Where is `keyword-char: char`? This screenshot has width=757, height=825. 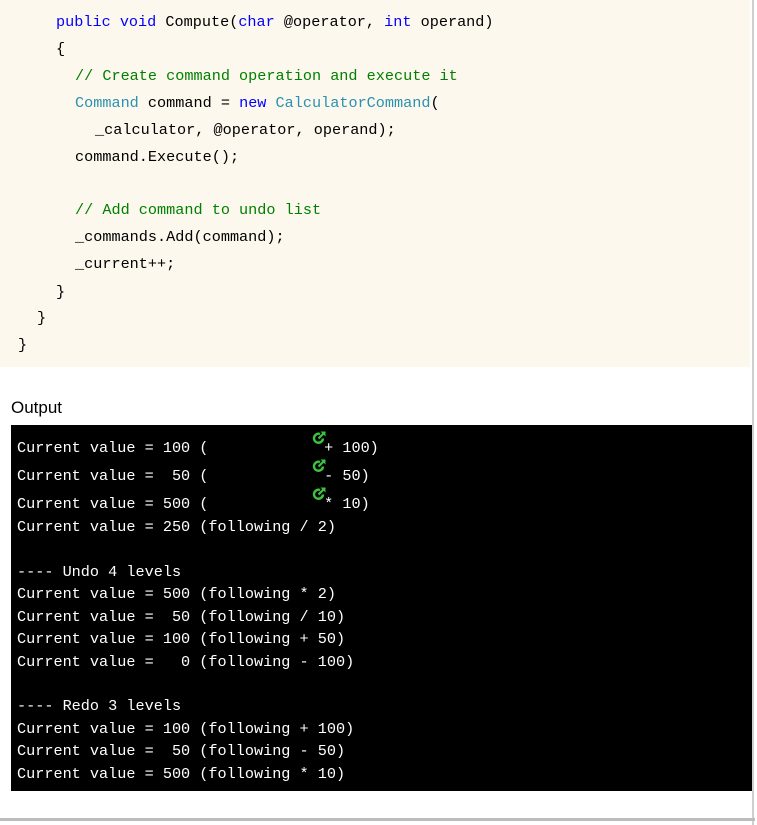 keyword-char: char is located at coordinates (256, 22).